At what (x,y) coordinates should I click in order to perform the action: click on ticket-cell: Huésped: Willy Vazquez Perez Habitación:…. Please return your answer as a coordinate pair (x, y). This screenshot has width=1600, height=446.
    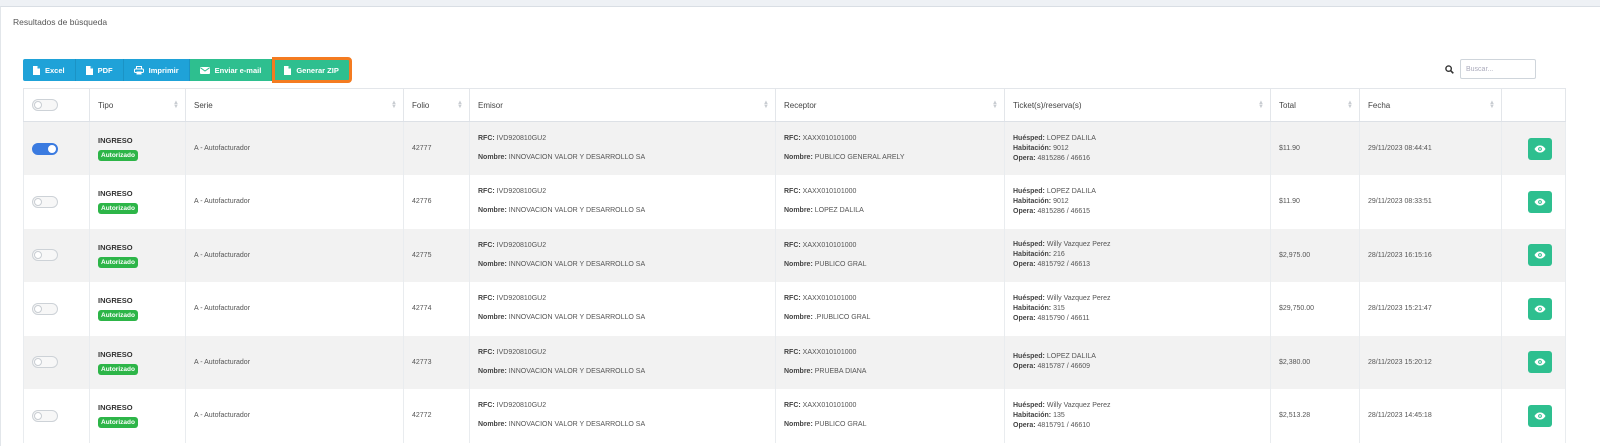
    Looking at the image, I should click on (1137, 309).